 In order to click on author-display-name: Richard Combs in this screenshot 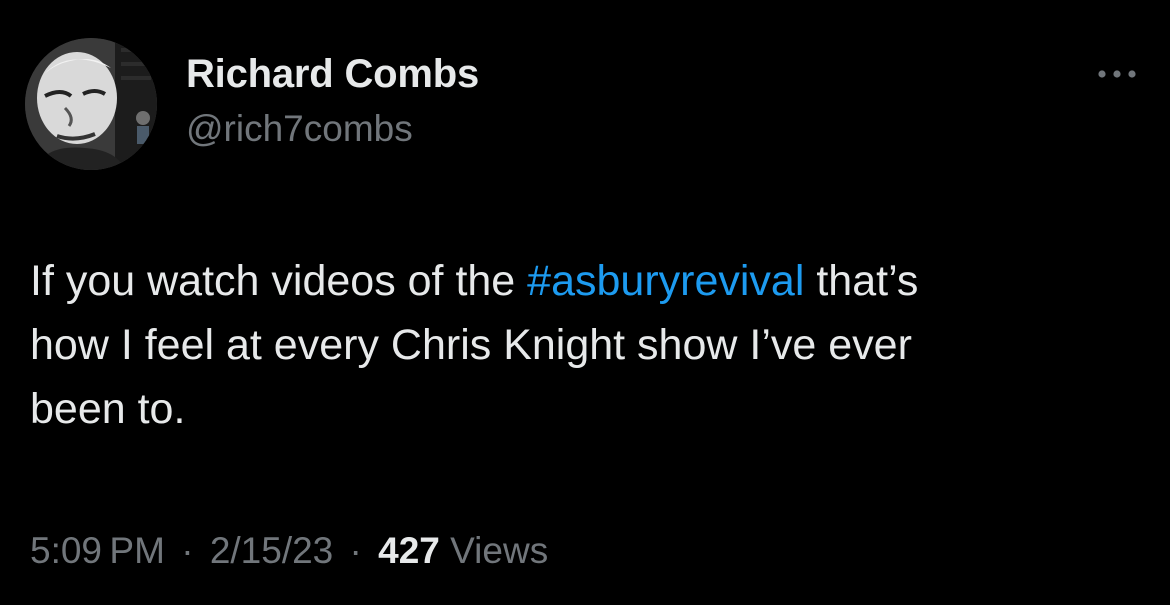, I will do `click(332, 74)`.